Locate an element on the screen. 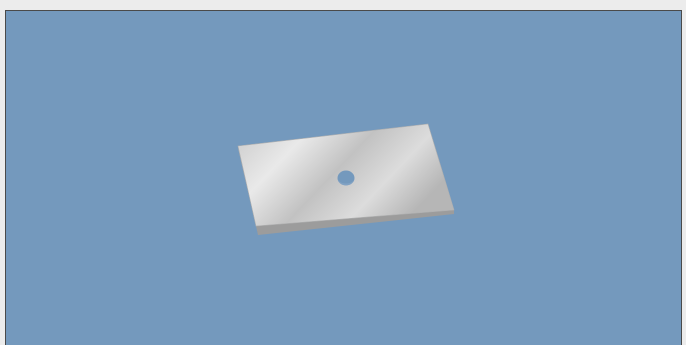  top-toolbar-strip is located at coordinates (343, 5).